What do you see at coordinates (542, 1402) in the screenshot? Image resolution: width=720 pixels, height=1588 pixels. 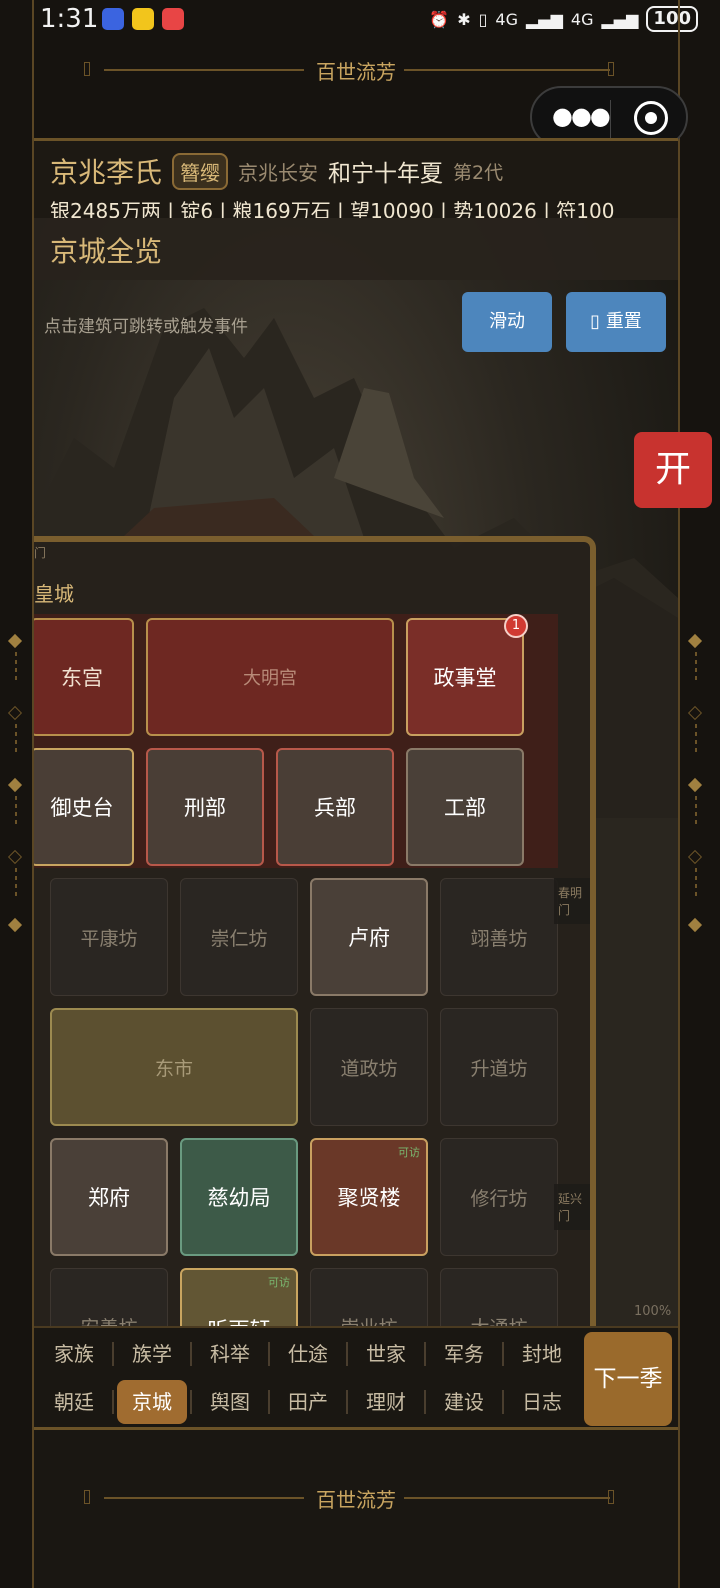 I see `nav-log: 日志` at bounding box center [542, 1402].